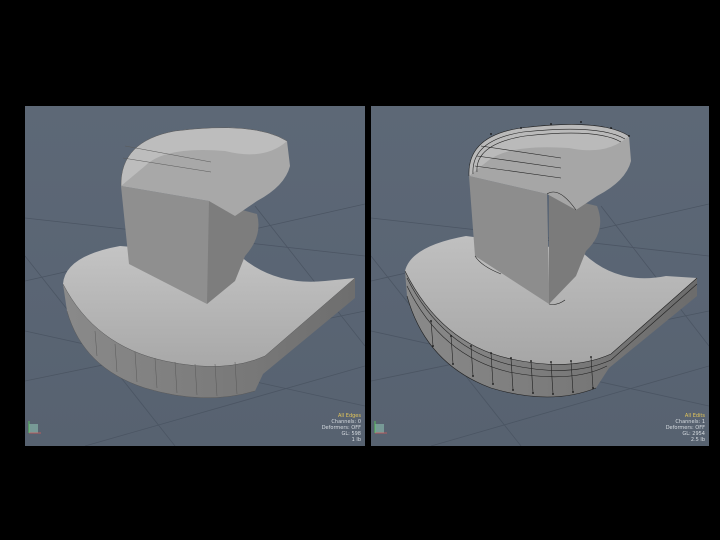  What do you see at coordinates (697, 440) in the screenshot?
I see `hud-units: 2.5 lb` at bounding box center [697, 440].